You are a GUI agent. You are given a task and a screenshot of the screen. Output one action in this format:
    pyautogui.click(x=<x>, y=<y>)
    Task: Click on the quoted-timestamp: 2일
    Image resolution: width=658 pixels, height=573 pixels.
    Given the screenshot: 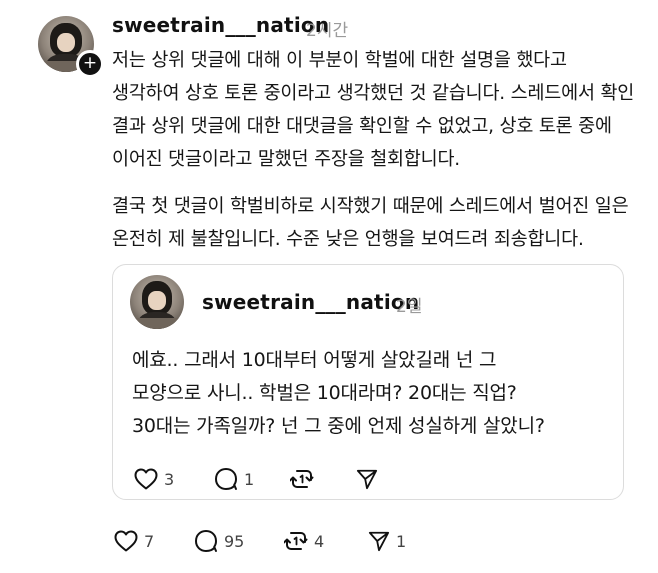 What is the action you would take?
    pyautogui.click(x=409, y=307)
    